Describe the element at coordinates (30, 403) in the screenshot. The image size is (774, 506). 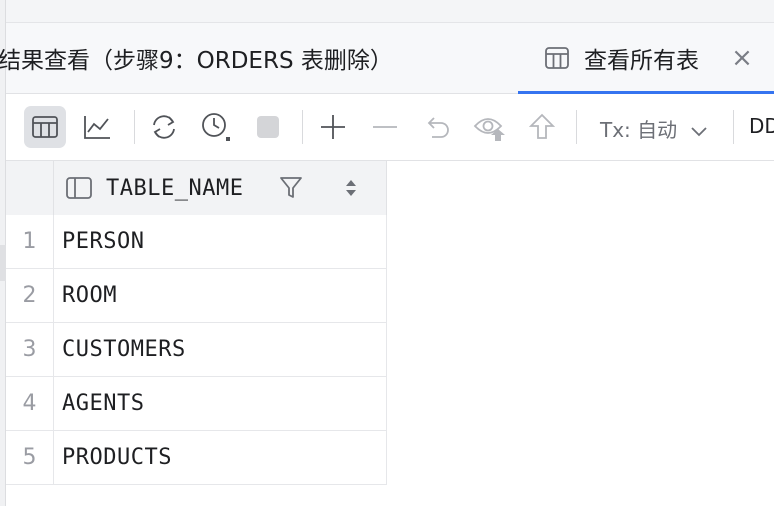
I see `row-number: 4` at that location.